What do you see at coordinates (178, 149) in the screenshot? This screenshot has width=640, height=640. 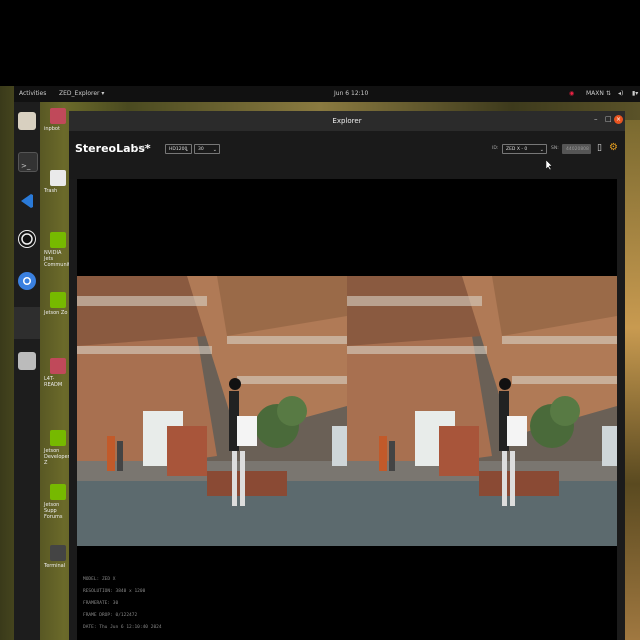 I see `resolution-select: HD1200 ⌄` at bounding box center [178, 149].